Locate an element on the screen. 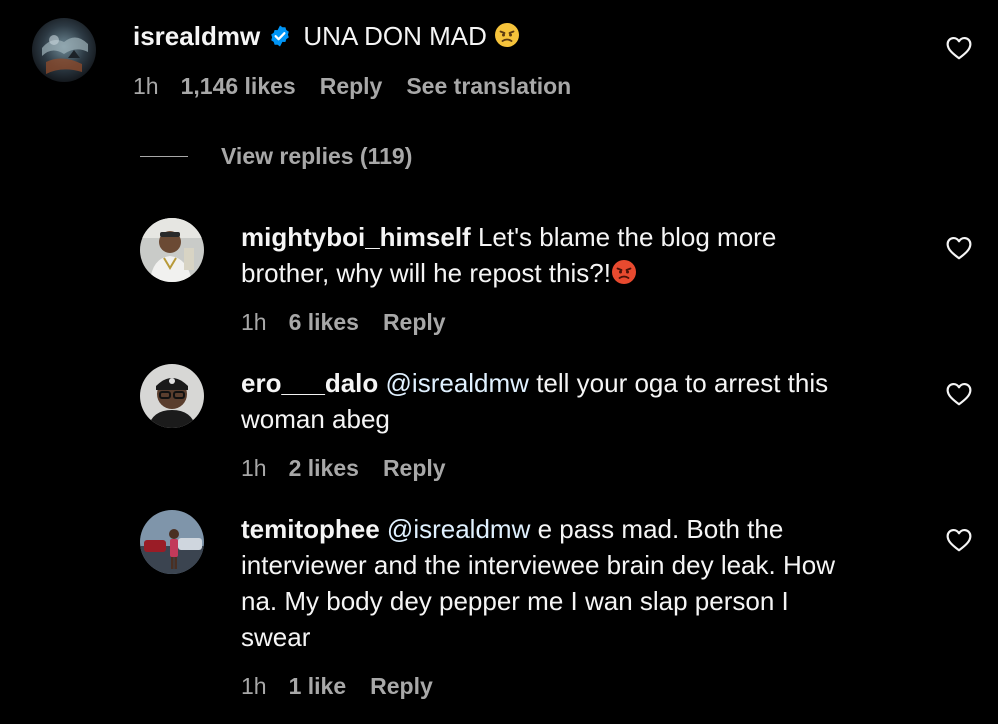 The width and height of the screenshot is (998, 724). reply-username: ero___dalo is located at coordinates (309, 383).